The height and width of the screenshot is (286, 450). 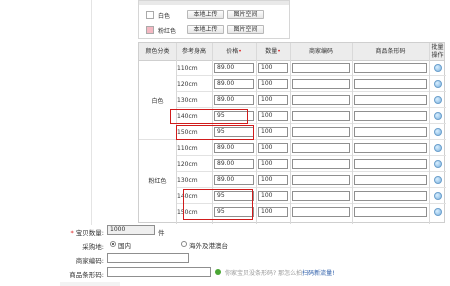 I want to click on header-color: 颜色分类, so click(x=157, y=51).